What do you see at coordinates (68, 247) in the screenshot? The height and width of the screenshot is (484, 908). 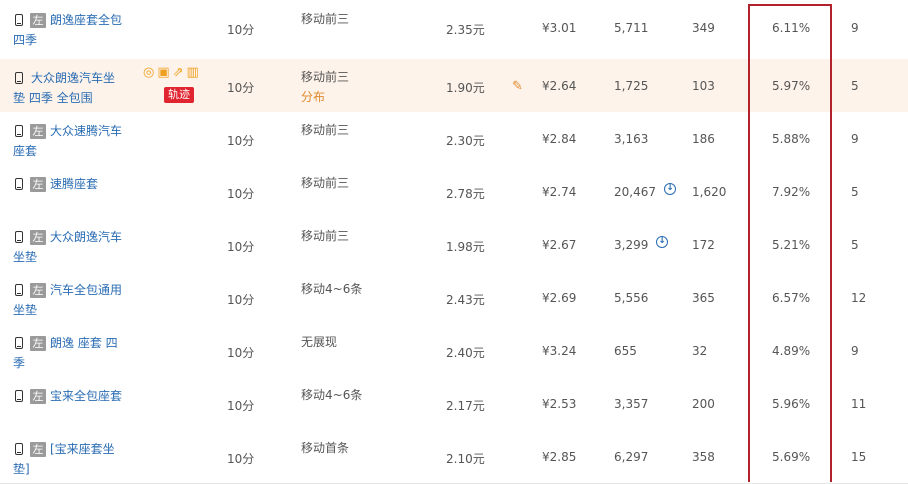 I see `keyword-link: 大众朗逸汽车坐垫` at bounding box center [68, 247].